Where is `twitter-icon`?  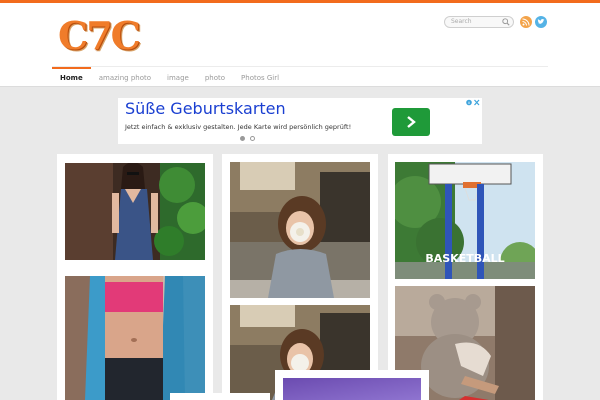 twitter-icon is located at coordinates (541, 22).